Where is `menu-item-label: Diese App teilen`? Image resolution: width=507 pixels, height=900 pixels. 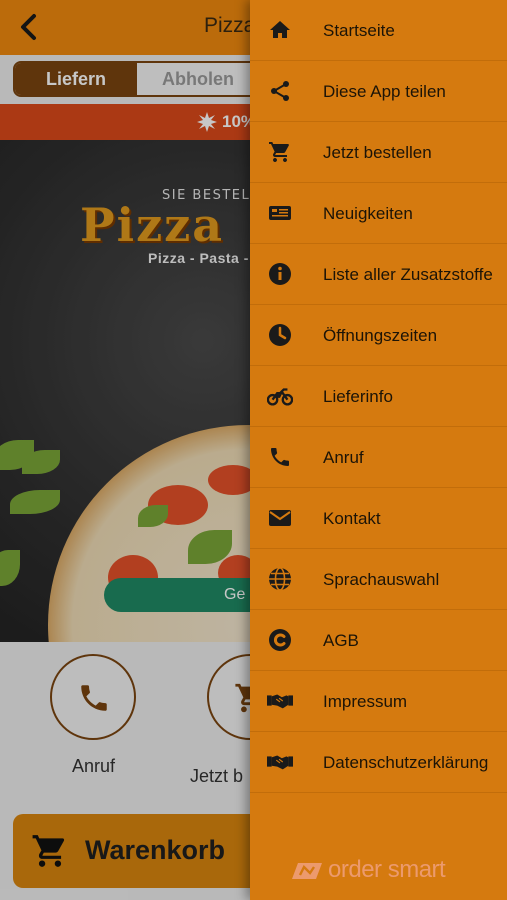
menu-item-label: Diese App teilen is located at coordinates (384, 91).